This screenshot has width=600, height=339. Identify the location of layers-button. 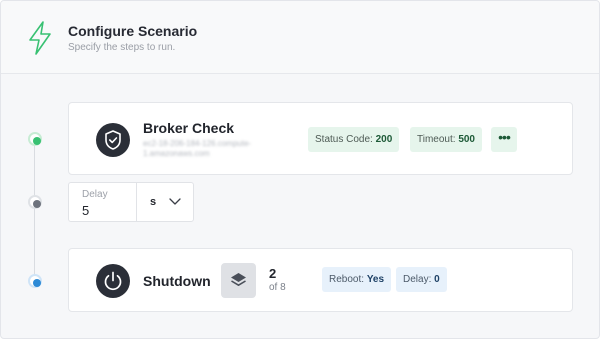
(238, 280).